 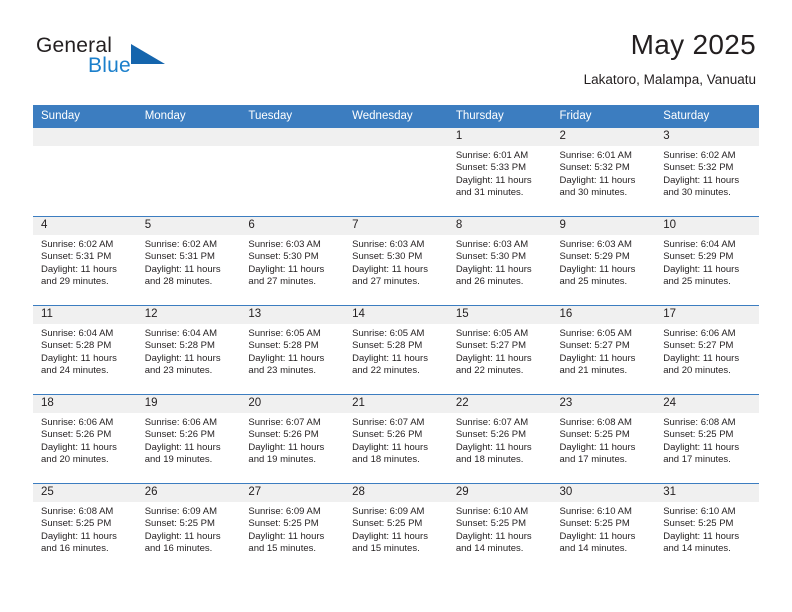 What do you see at coordinates (386, 282) in the screenshot?
I see `daylight-text-line2: and 27 minutes.` at bounding box center [386, 282].